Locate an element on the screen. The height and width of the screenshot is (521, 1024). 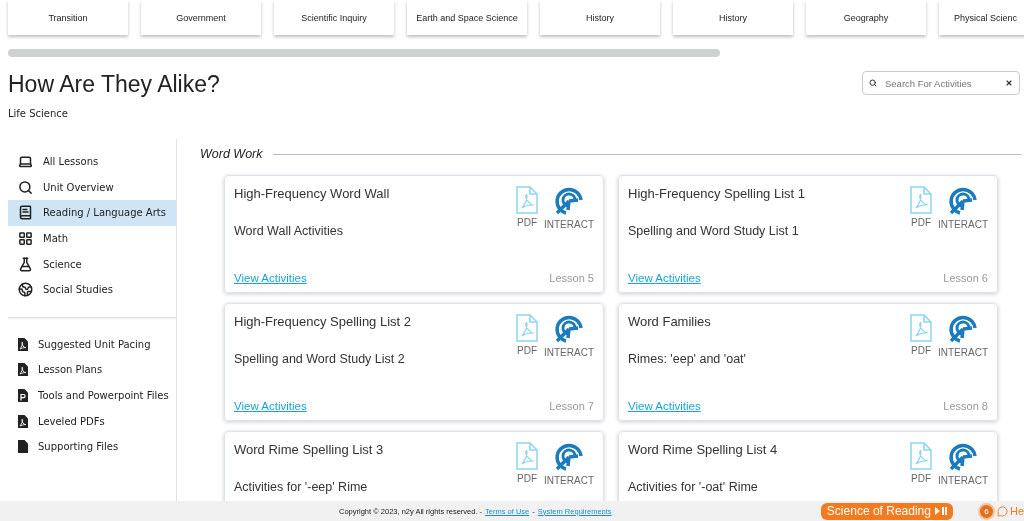
book-icon is located at coordinates (25, 213).